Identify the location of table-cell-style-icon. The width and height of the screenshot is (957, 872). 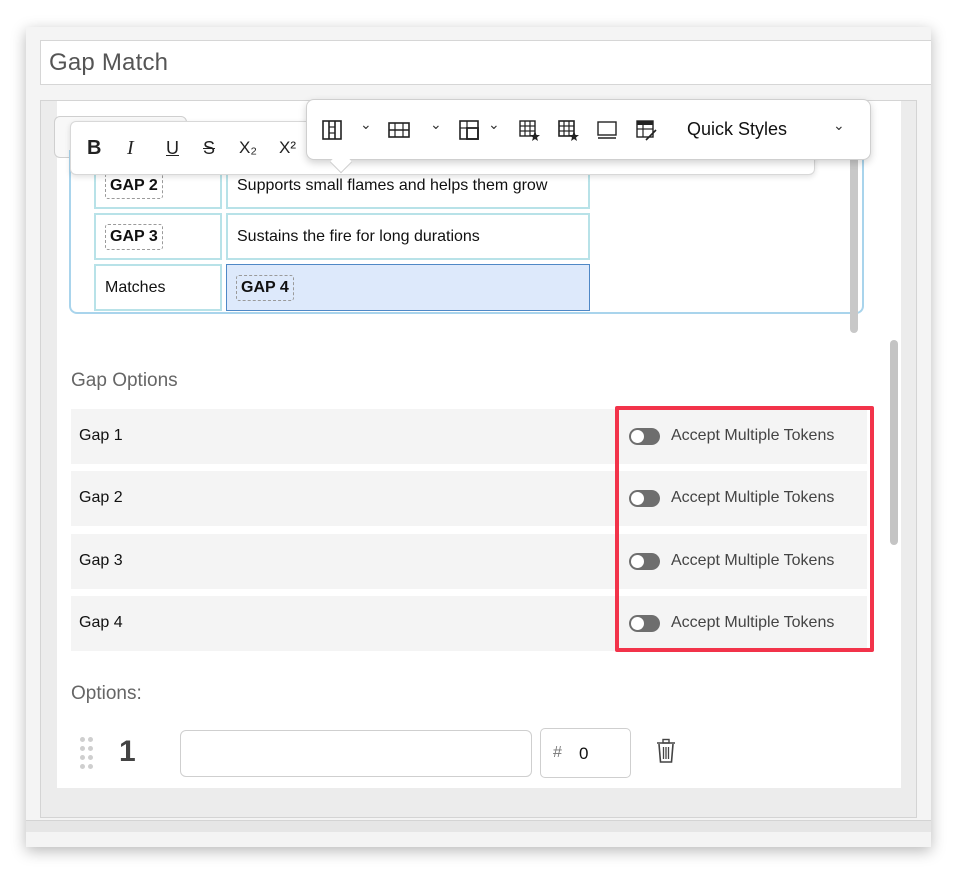
(529, 130).